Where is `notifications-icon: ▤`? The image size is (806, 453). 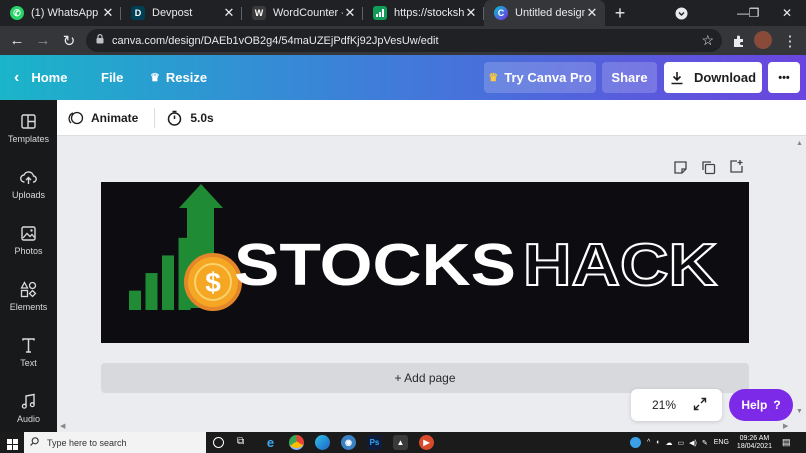
notifications-icon: ▤ is located at coordinates (786, 442).